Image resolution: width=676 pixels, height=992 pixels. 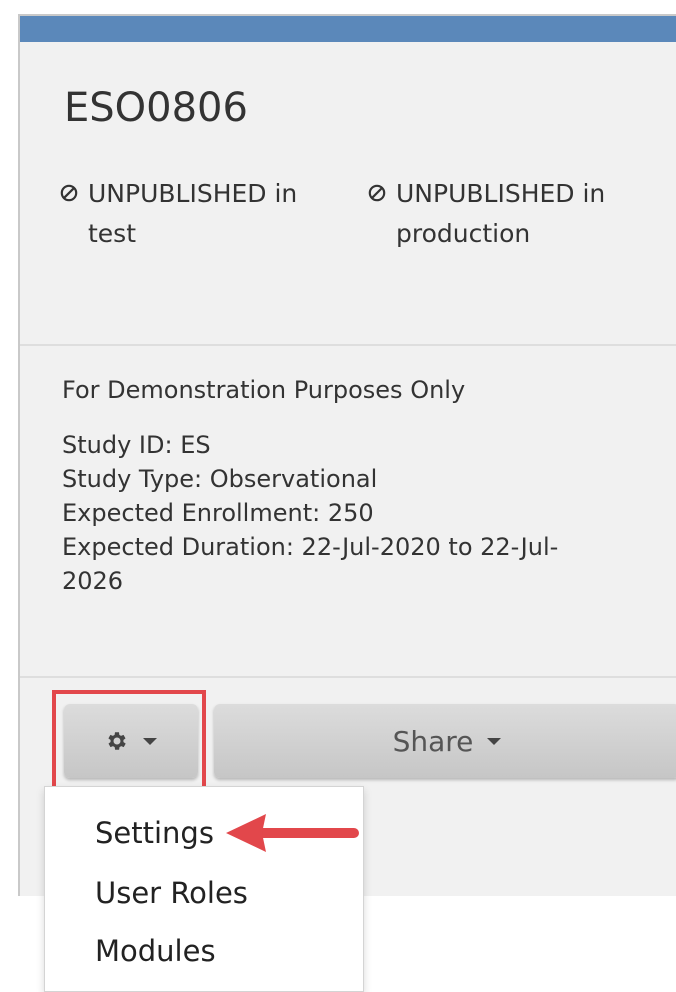 I want to click on status-test-label: UNPUBLISHED in, so click(x=193, y=193).